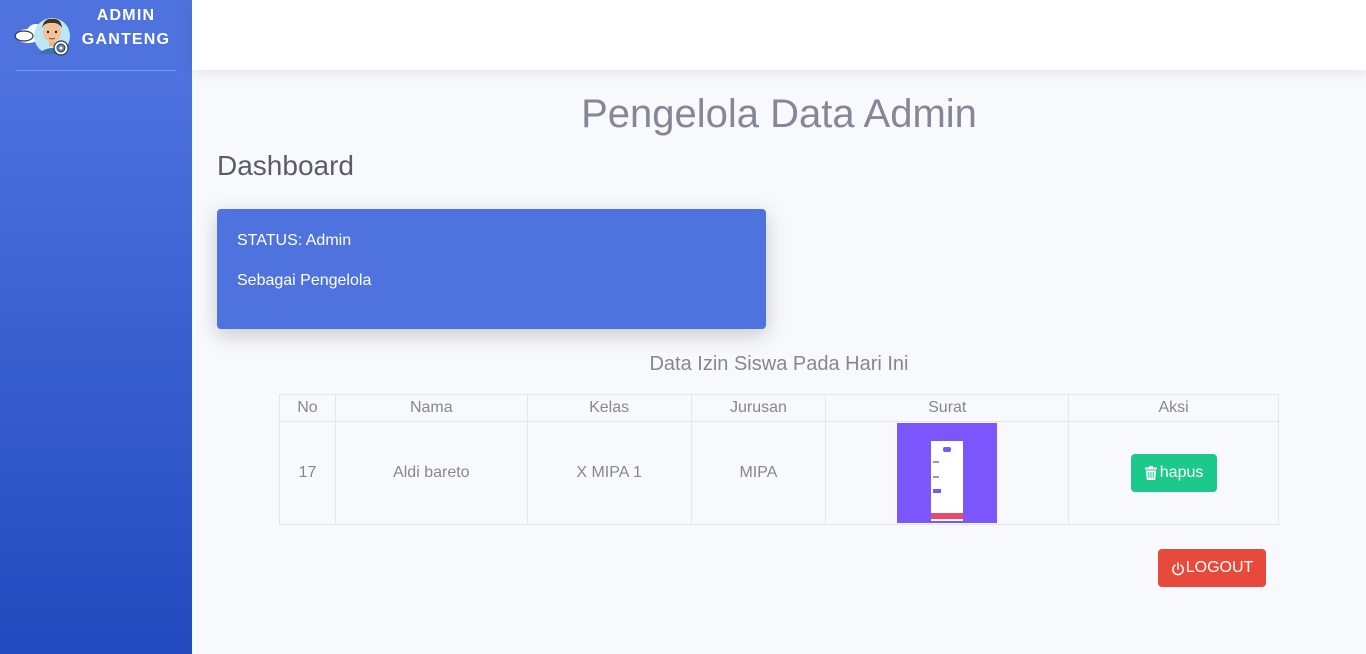 The width and height of the screenshot is (1366, 654). What do you see at coordinates (304, 280) in the screenshot?
I see `role-text: Sebagai Pengelola` at bounding box center [304, 280].